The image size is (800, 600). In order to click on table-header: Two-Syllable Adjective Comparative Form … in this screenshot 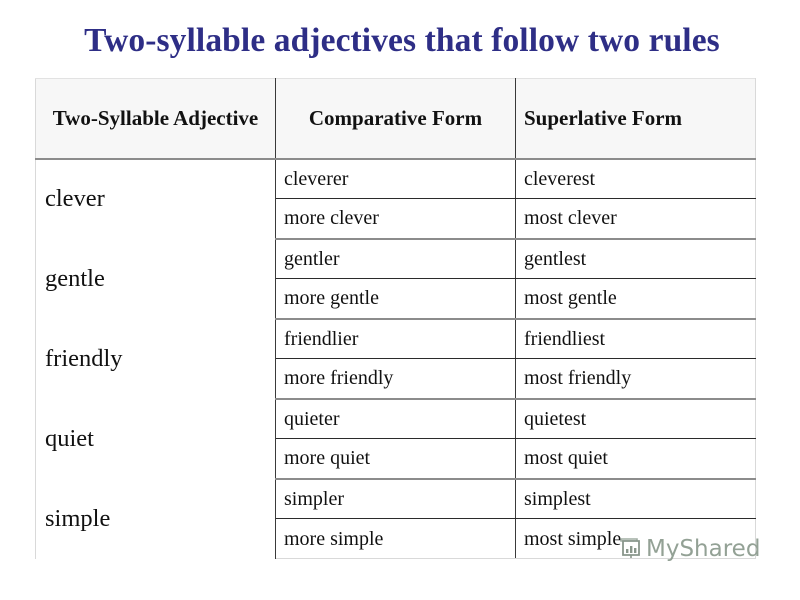, I will do `click(395, 119)`.